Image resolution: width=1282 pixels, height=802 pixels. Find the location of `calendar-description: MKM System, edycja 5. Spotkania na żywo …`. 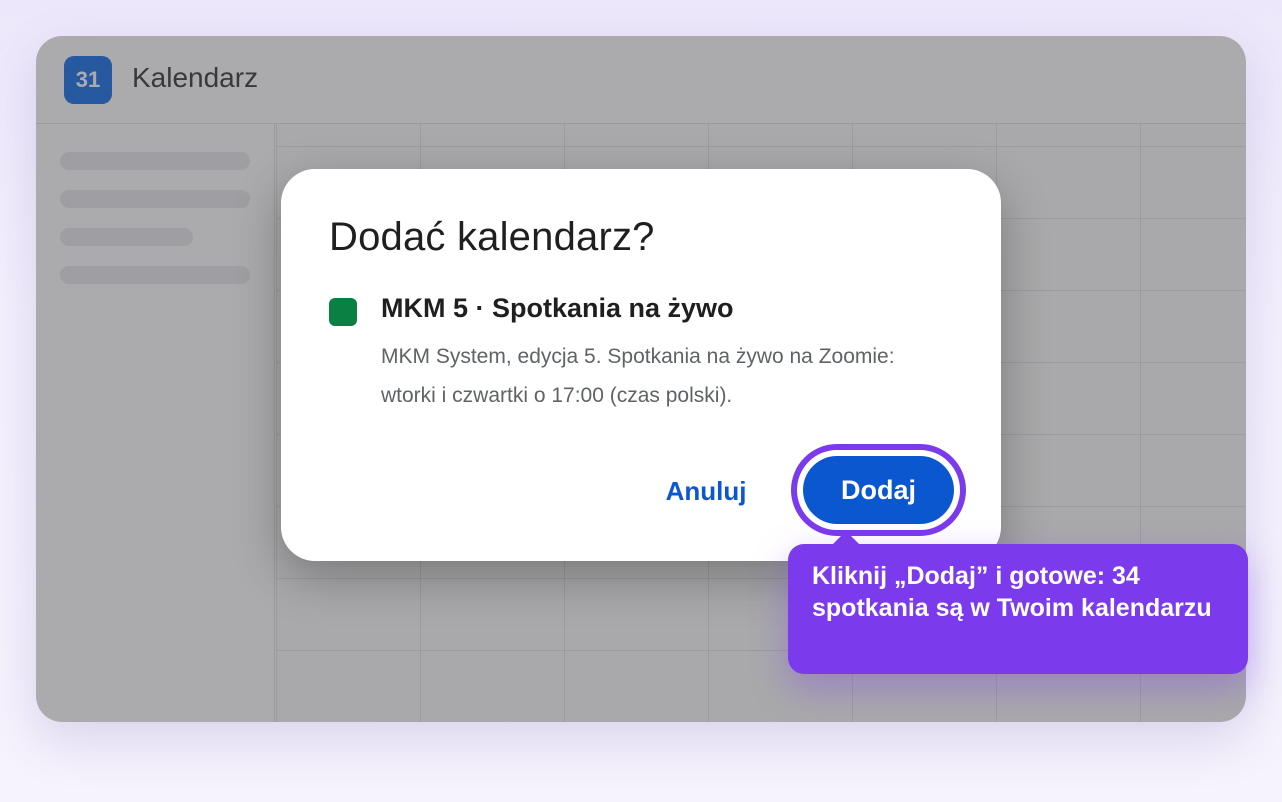

calendar-description: MKM System, edycja 5. Spotkania na żywo … is located at coordinates (638, 376).